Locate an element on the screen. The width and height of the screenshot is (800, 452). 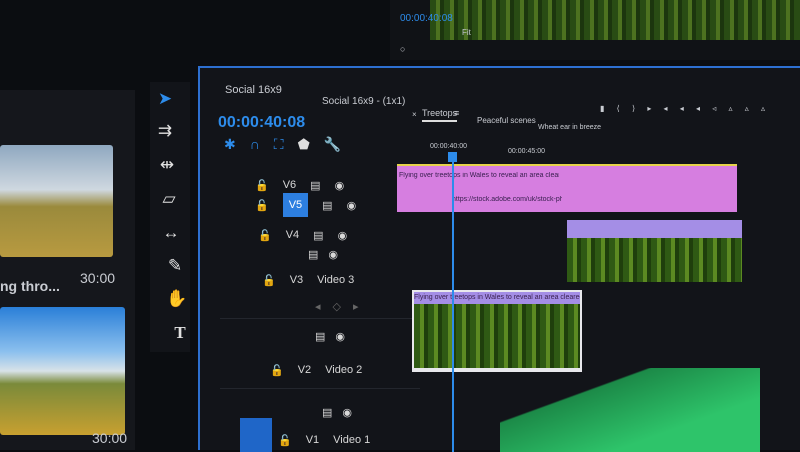
tab-menu-icon: ≡ is located at coordinates (456, 113).